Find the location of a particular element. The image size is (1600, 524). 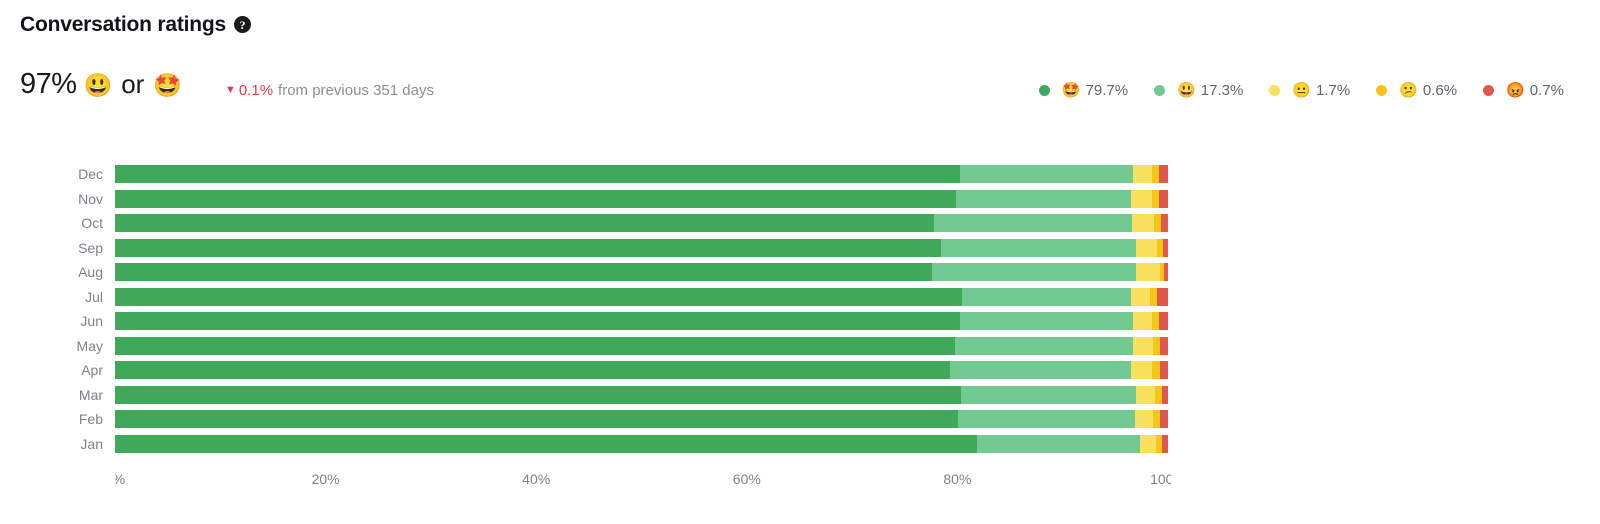

legend-item-bad: 😕 0.6% is located at coordinates (1416, 90).